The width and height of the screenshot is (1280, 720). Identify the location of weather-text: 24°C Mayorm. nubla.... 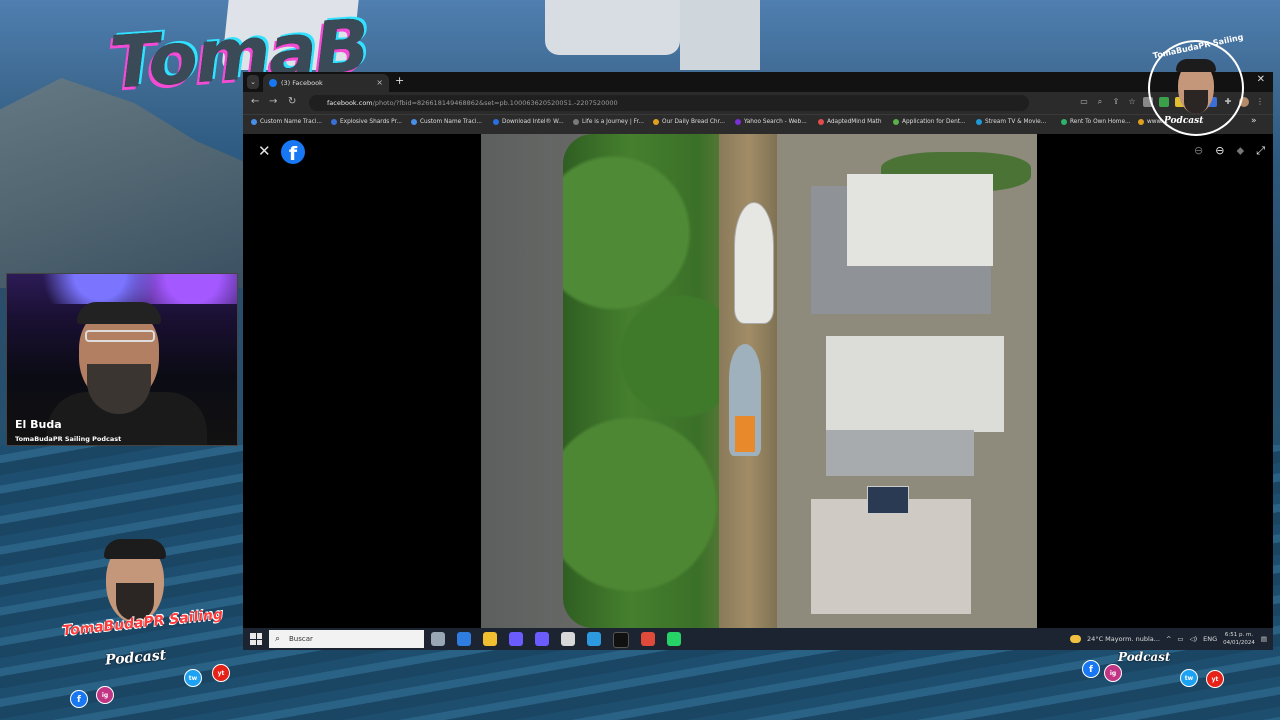
(1123, 639).